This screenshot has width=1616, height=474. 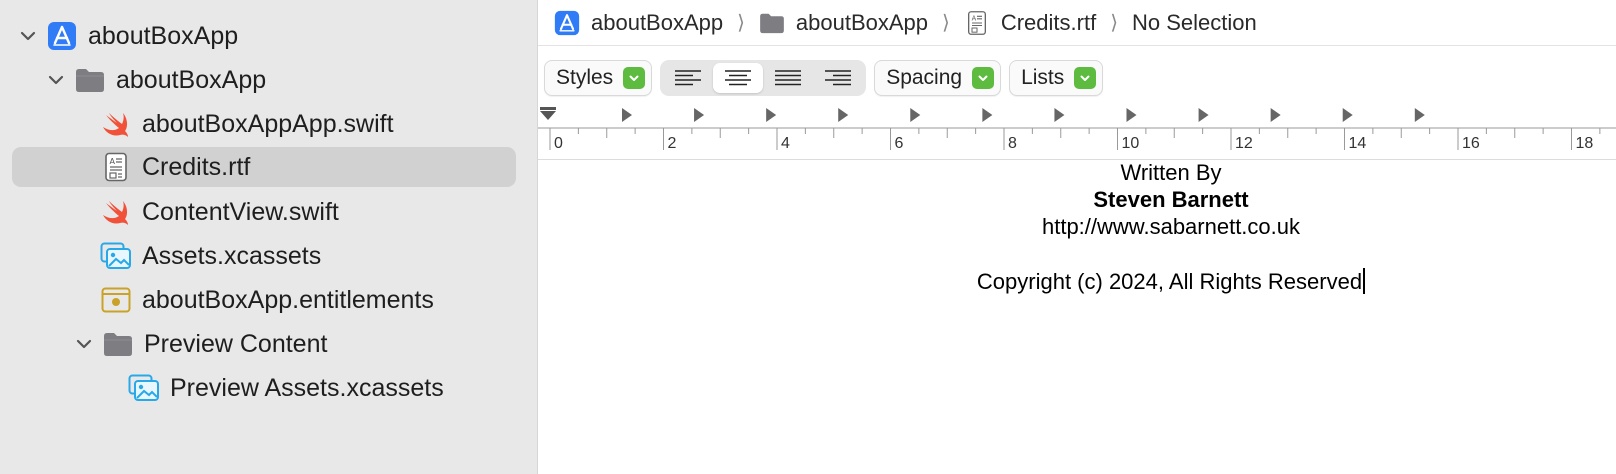 I want to click on navigator-item-label: Preview Content, so click(x=236, y=343).